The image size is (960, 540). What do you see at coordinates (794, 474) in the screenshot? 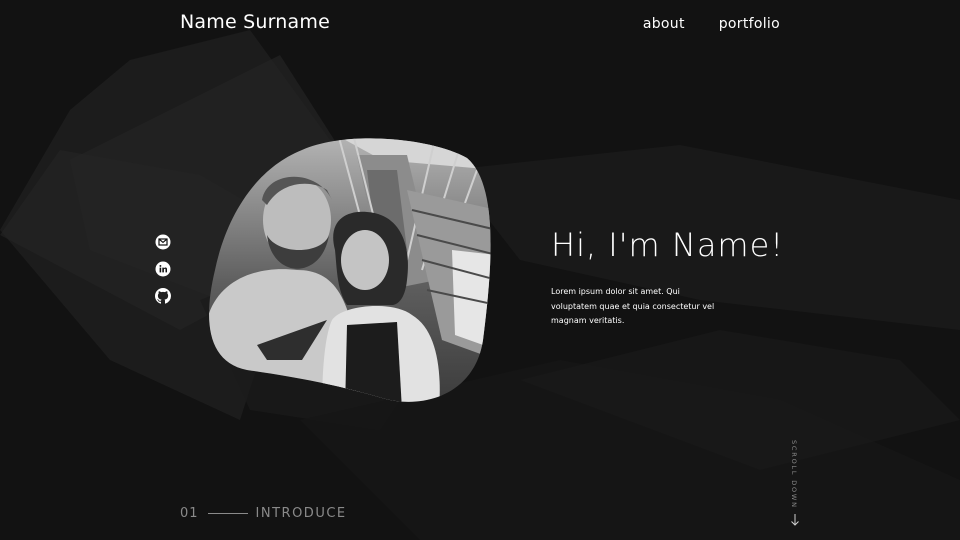
I see `scroll-down-label: SCROLL DOWN` at bounding box center [794, 474].